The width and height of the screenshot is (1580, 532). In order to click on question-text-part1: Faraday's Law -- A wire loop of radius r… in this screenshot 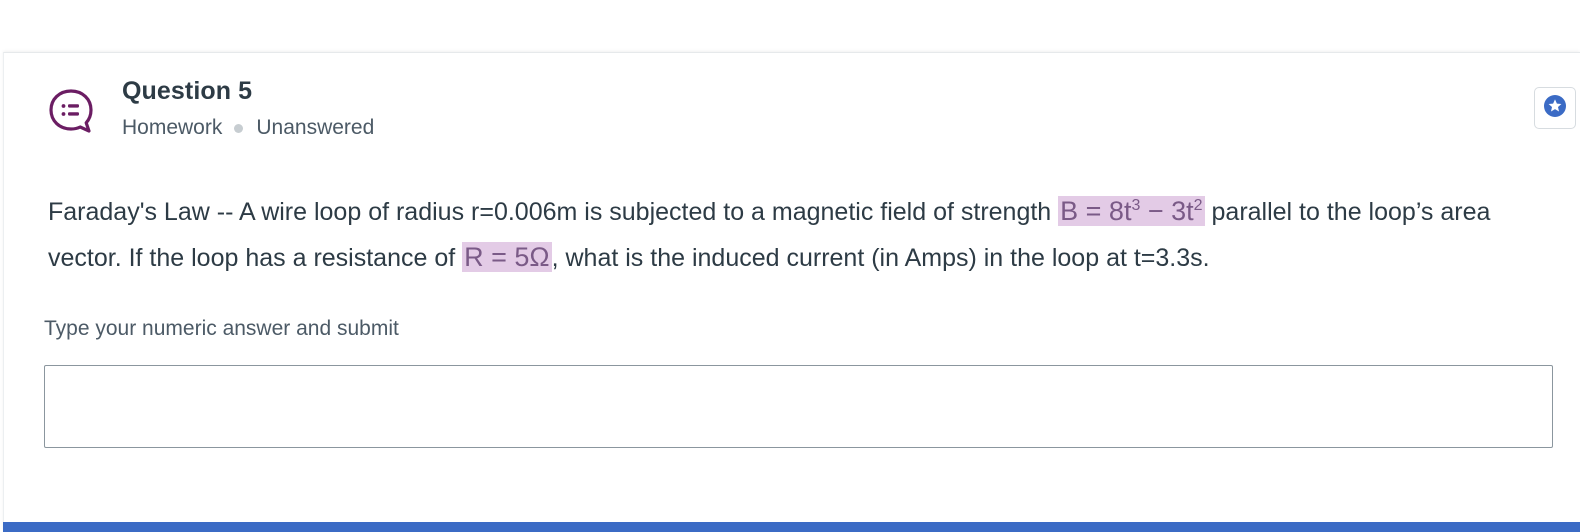, I will do `click(553, 212)`.